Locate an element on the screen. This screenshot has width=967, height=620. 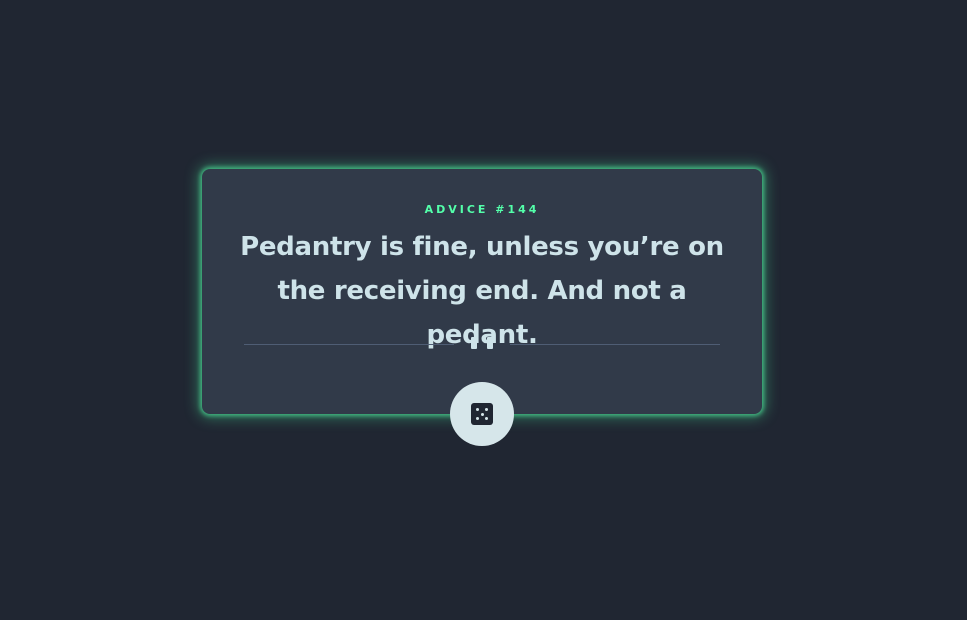
pattern-divider is located at coordinates (482, 344).